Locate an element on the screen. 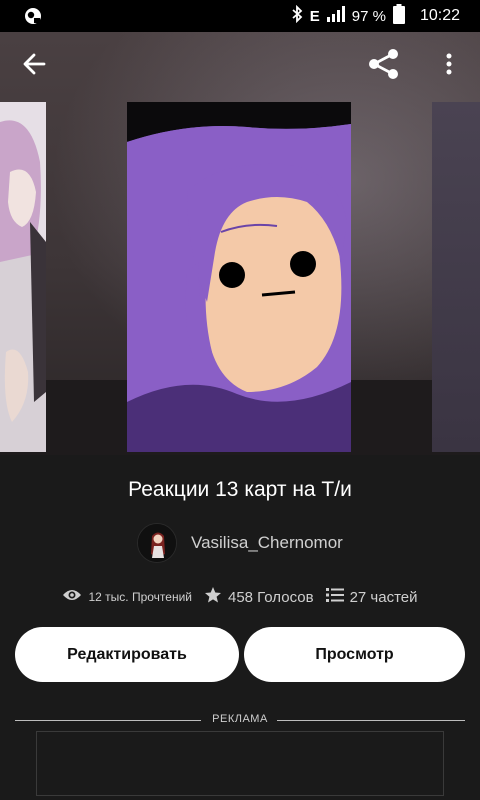 This screenshot has width=480, height=800. battery-percent: 97 % is located at coordinates (368, 16).